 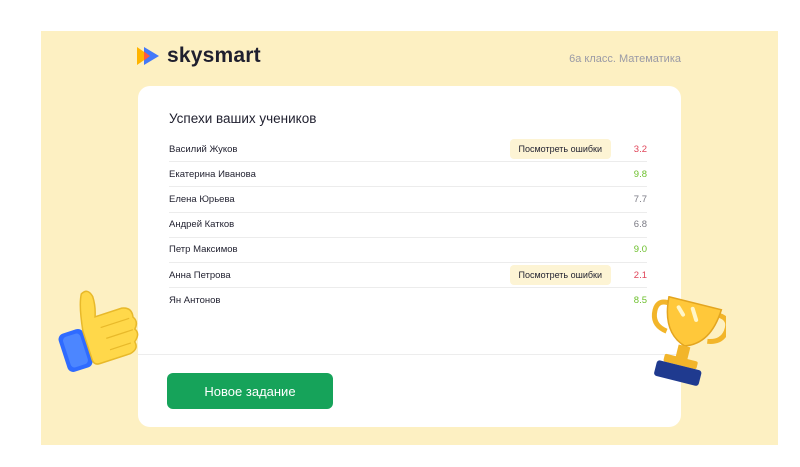 What do you see at coordinates (195, 301) in the screenshot?
I see `student-name: Ян Антонов` at bounding box center [195, 301].